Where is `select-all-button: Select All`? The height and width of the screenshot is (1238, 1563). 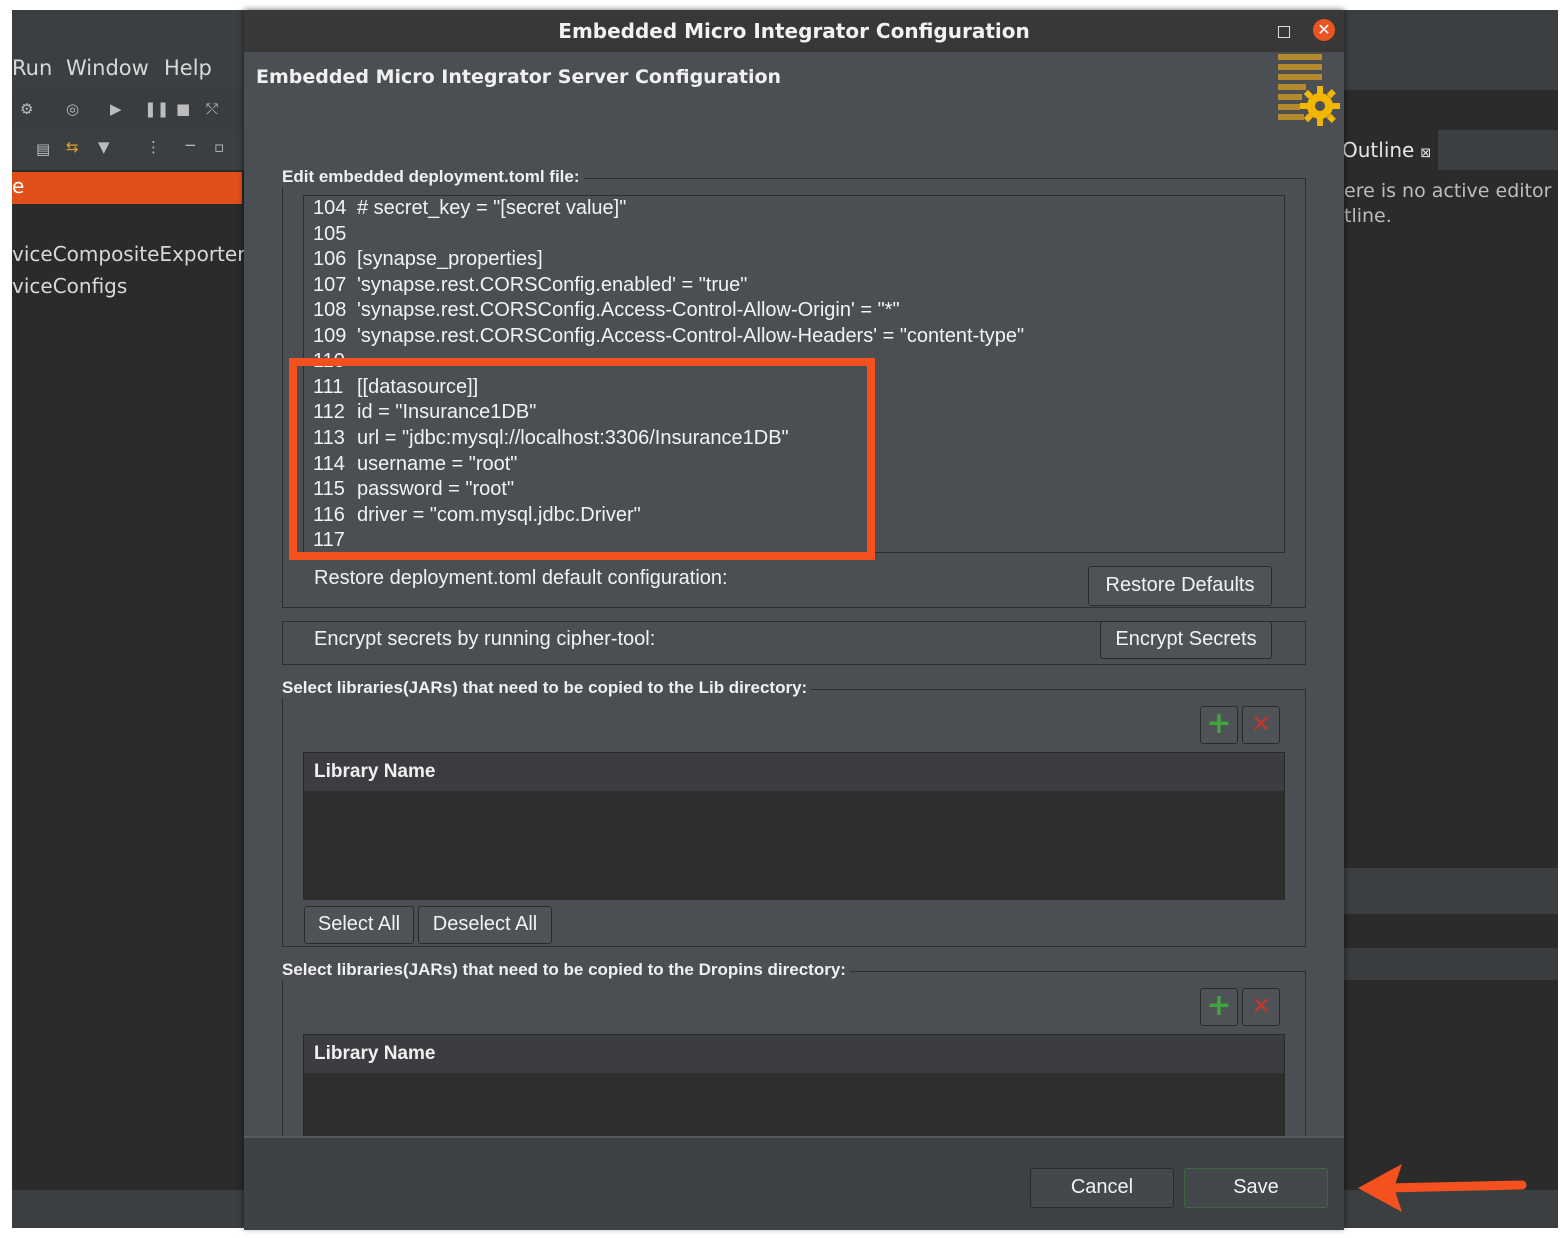 select-all-button: Select All is located at coordinates (359, 925).